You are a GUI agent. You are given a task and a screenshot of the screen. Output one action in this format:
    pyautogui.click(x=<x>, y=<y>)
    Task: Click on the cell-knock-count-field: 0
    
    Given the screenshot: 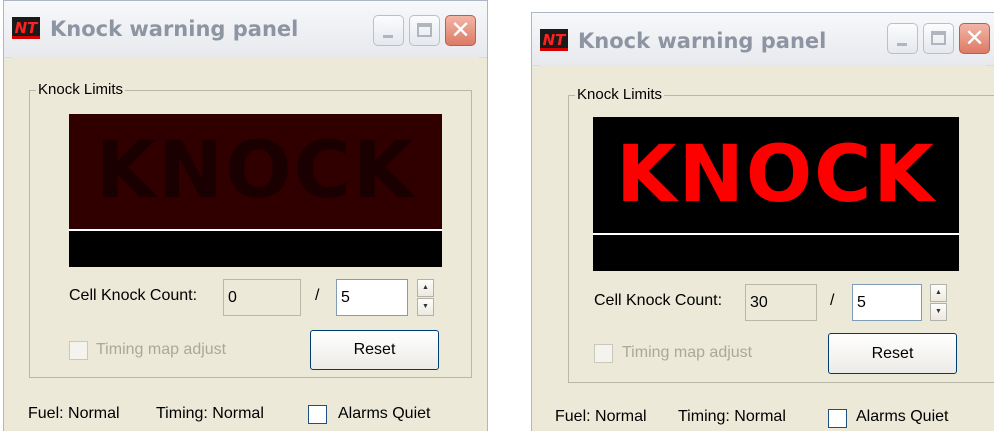 What is the action you would take?
    pyautogui.click(x=262, y=297)
    